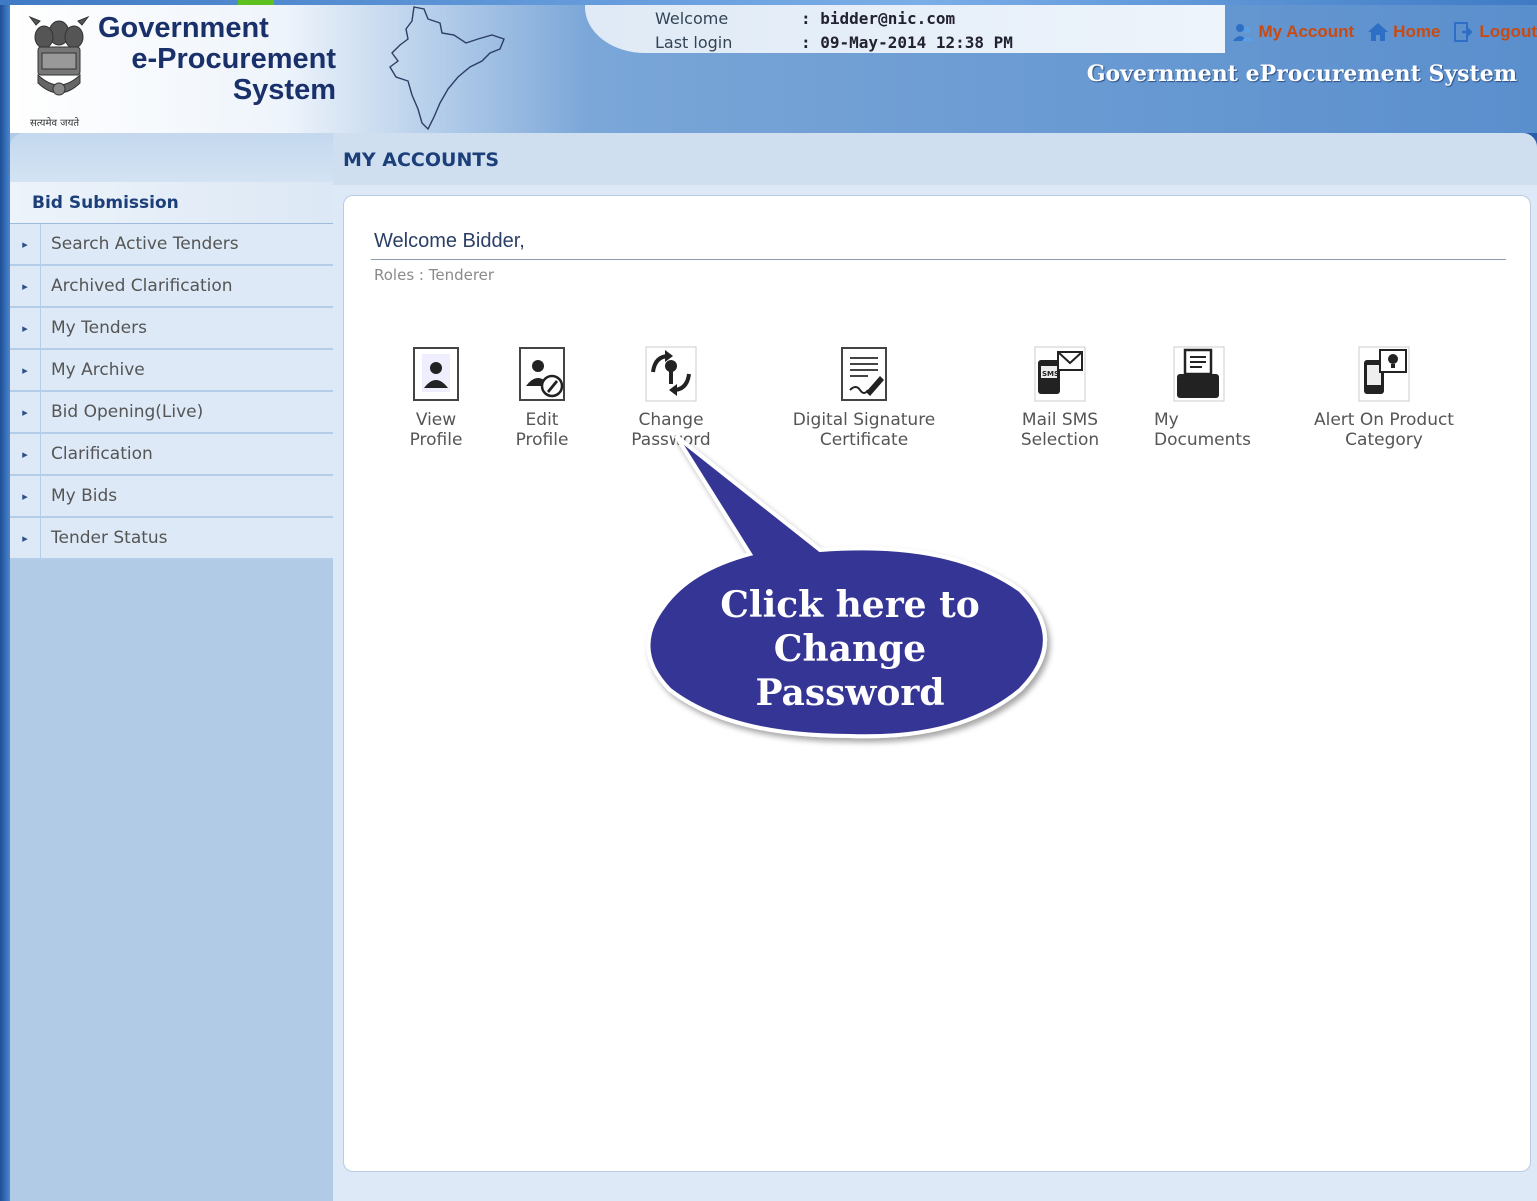 The image size is (1537, 1201). What do you see at coordinates (1060, 374) in the screenshot?
I see `mail-sms-icon: SMS` at bounding box center [1060, 374].